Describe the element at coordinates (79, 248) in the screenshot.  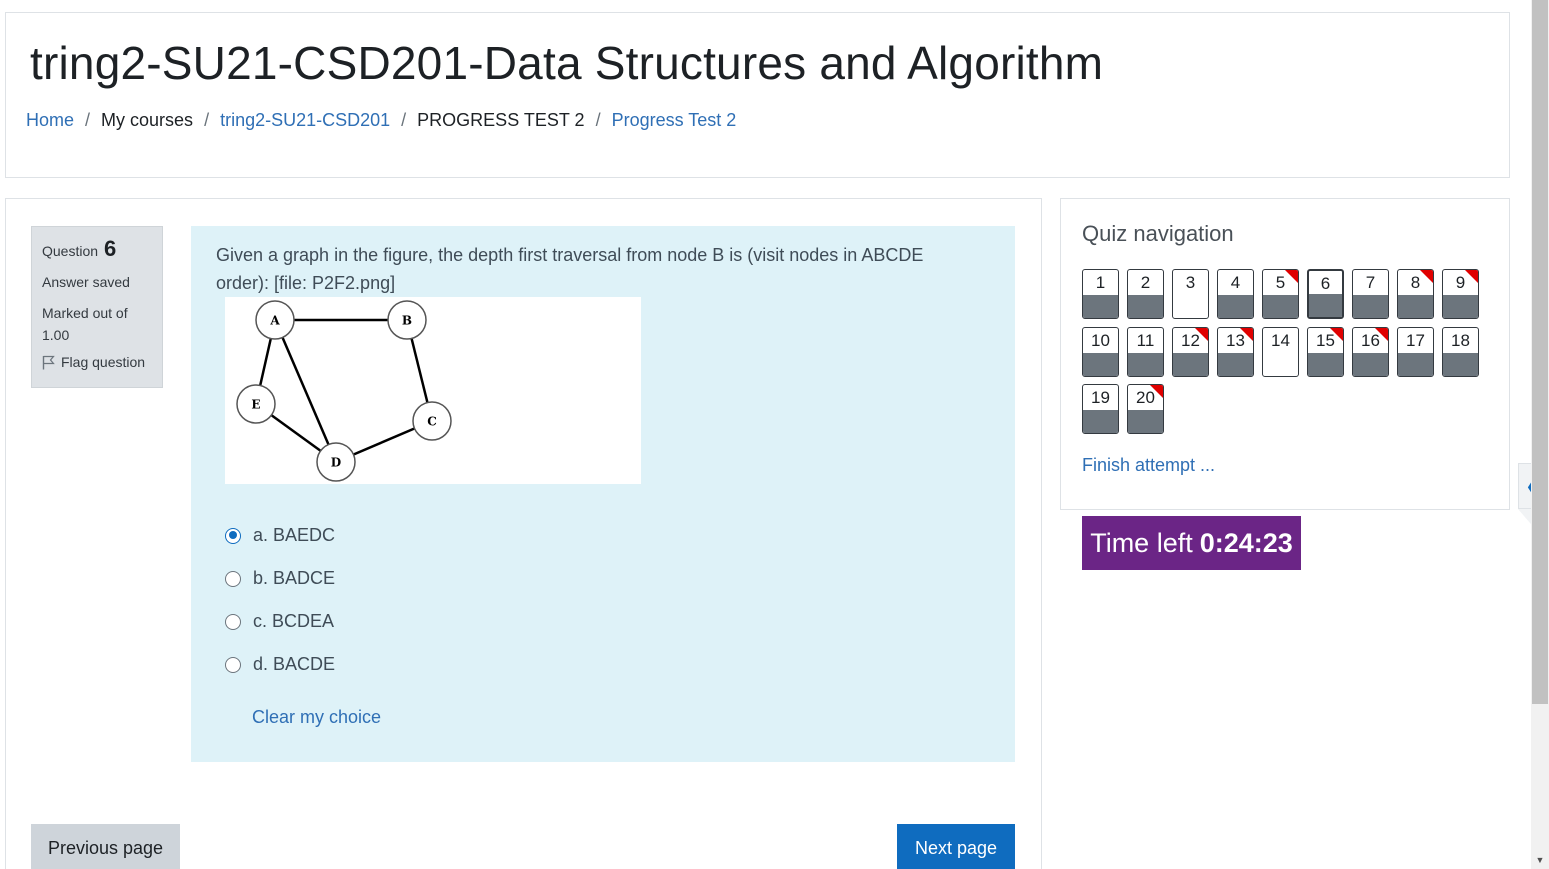
I see `question-number: Question 6` at that location.